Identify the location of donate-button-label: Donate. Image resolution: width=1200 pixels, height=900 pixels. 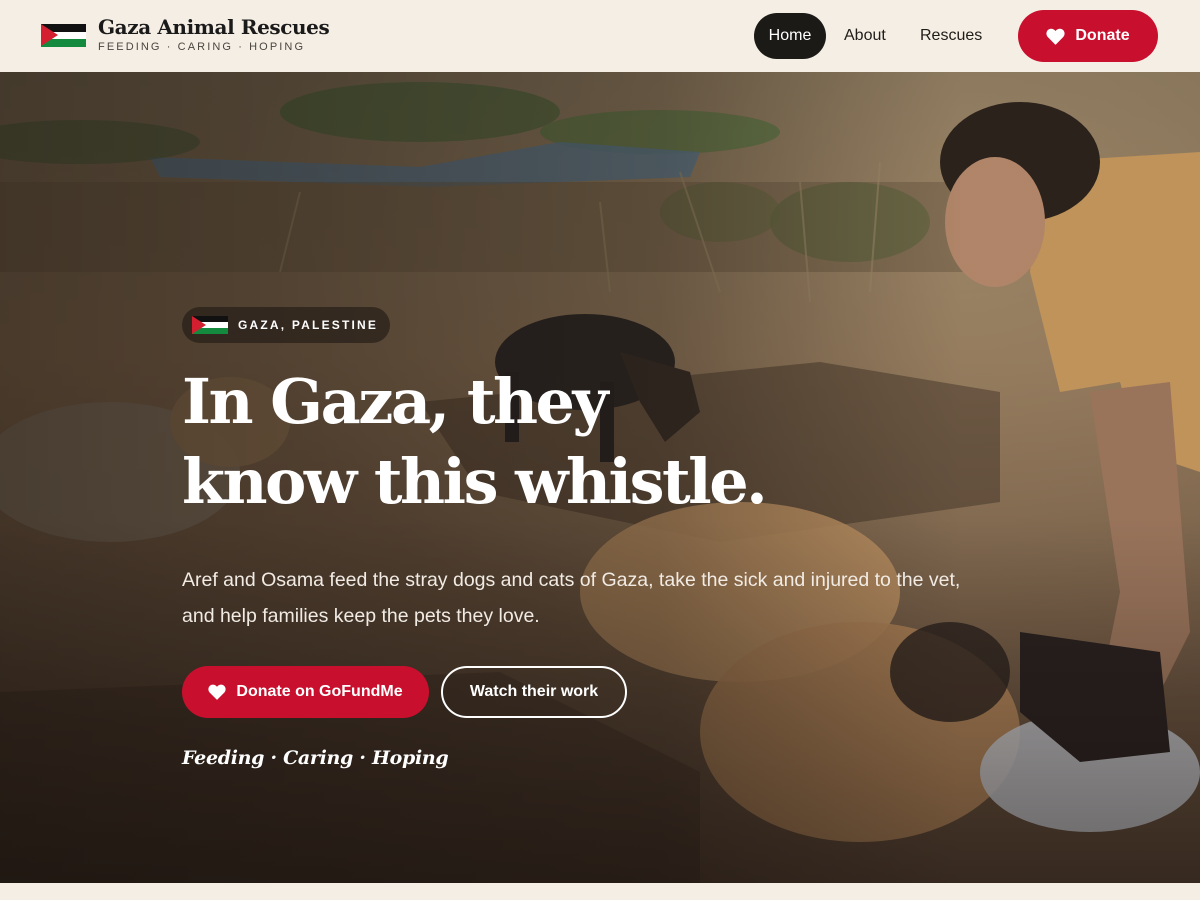
(1102, 35).